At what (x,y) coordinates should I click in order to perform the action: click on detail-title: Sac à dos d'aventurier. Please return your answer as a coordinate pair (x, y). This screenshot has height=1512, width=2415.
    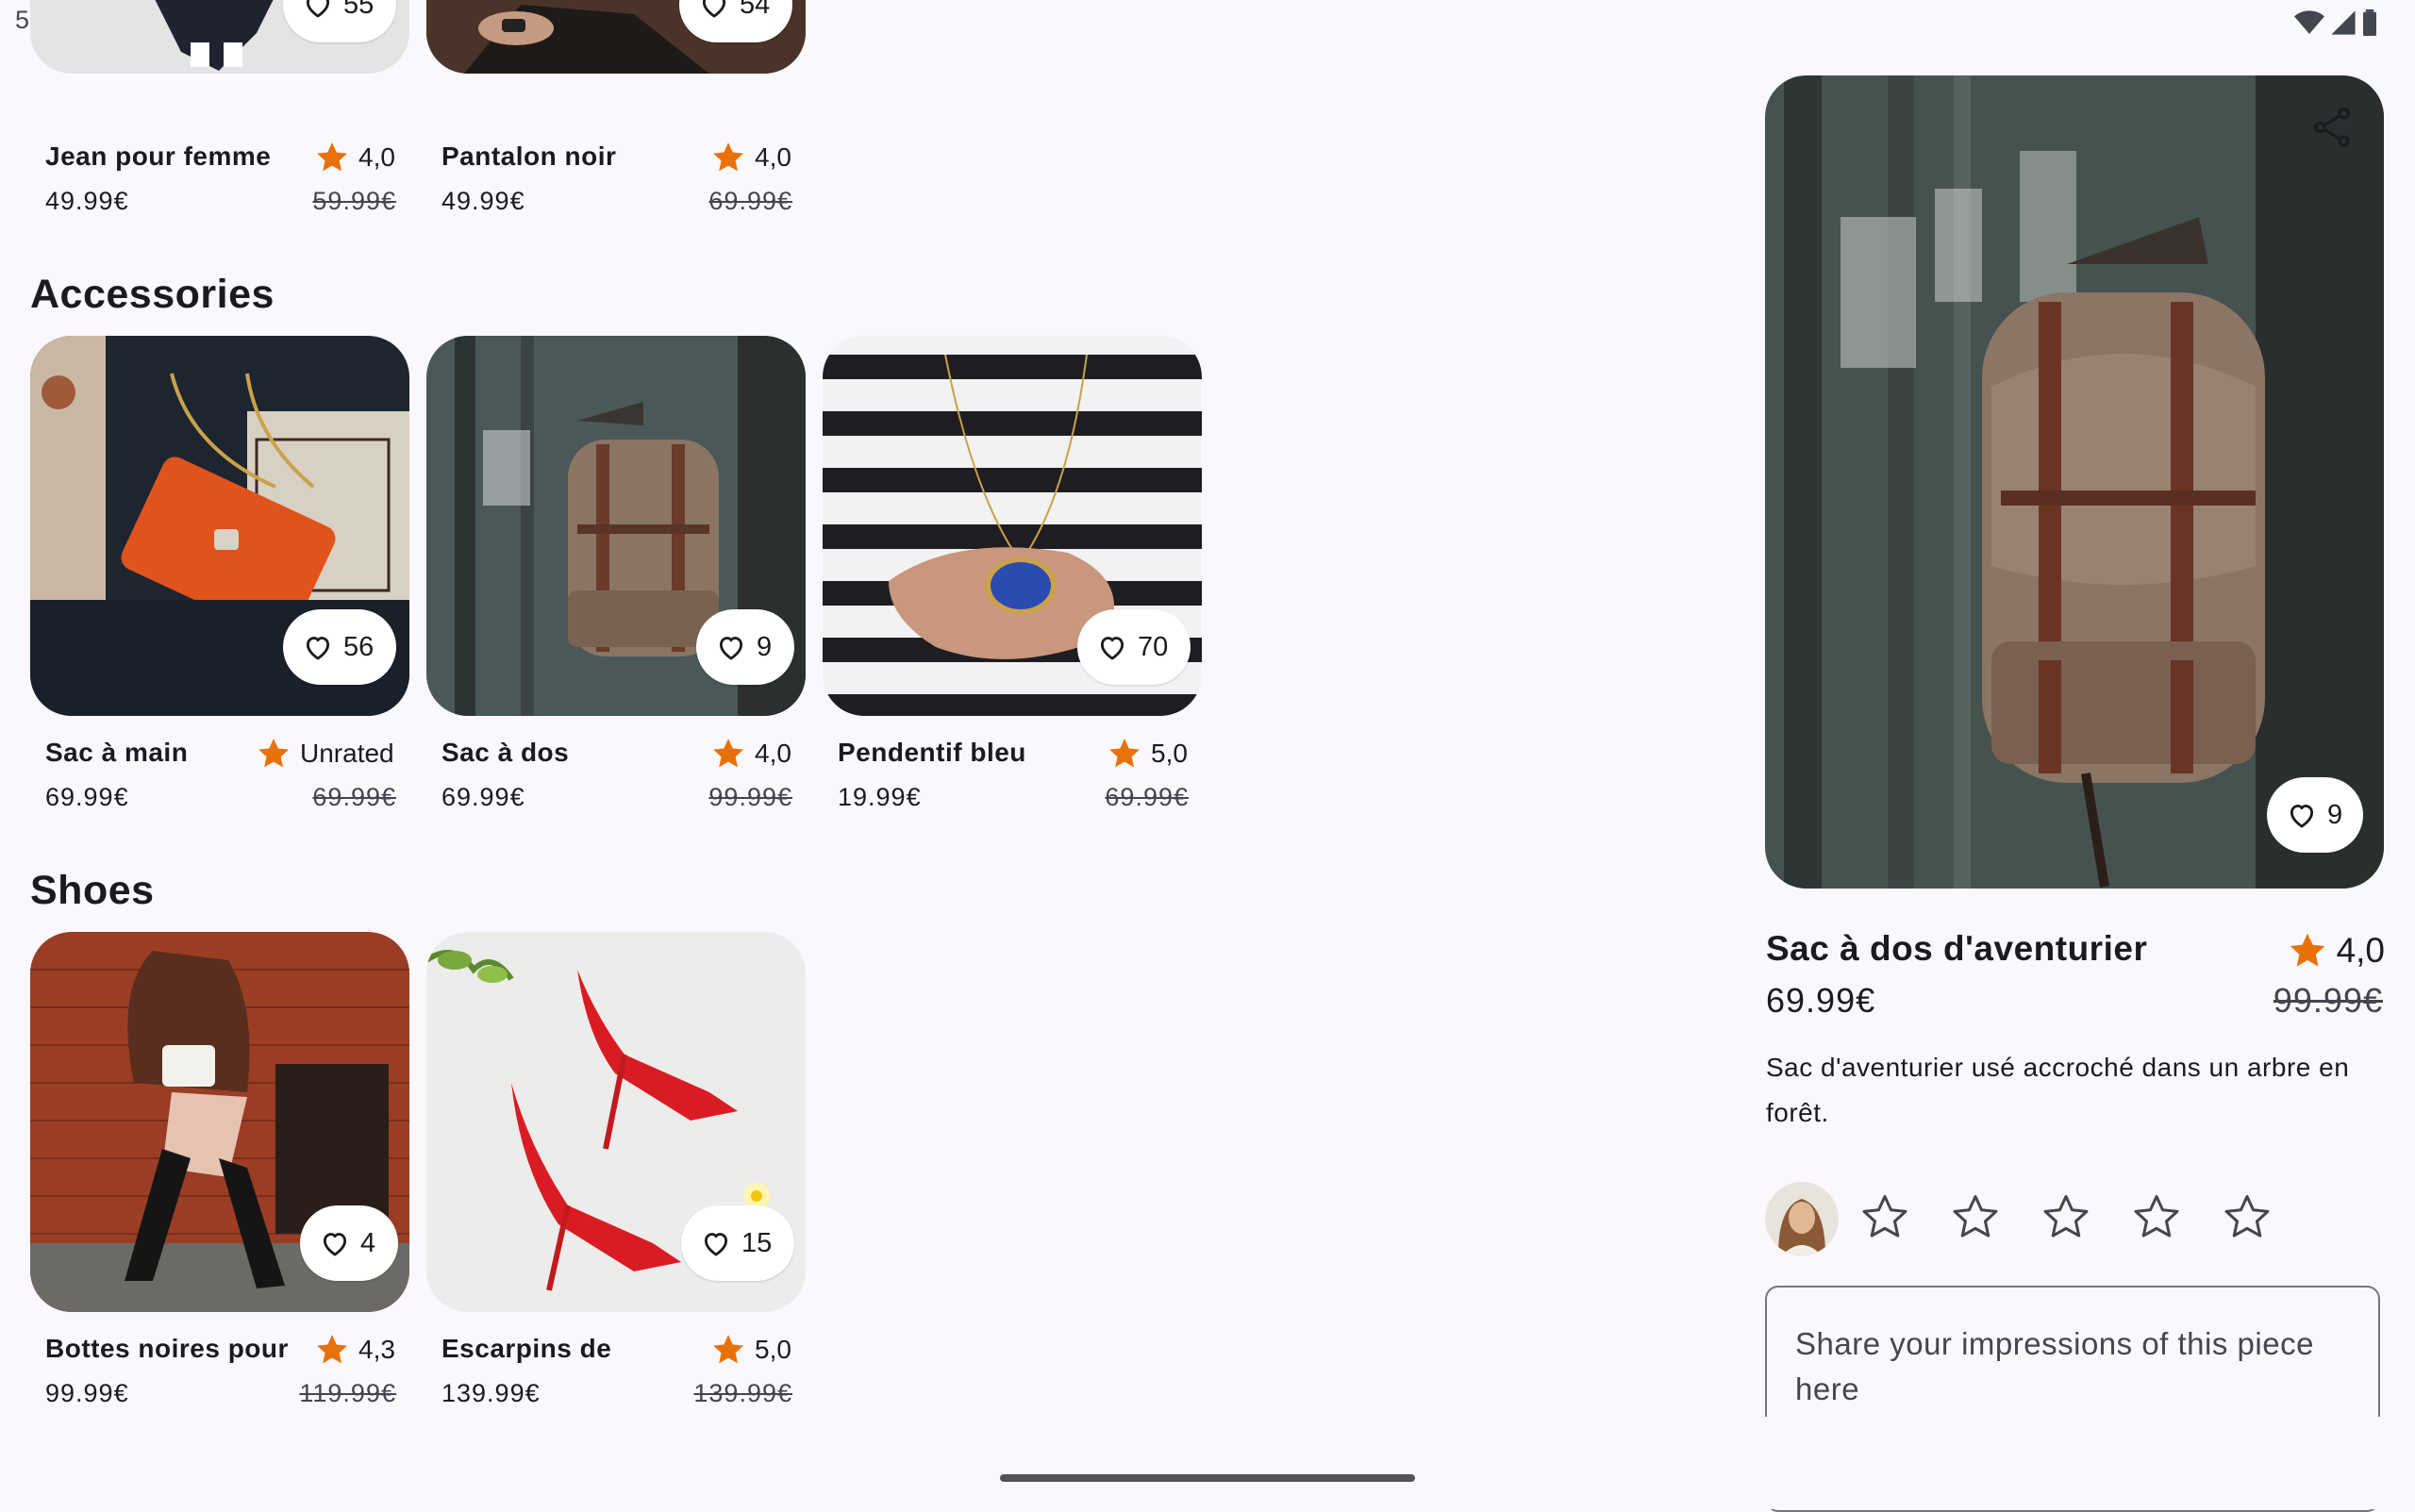
    Looking at the image, I should click on (1957, 948).